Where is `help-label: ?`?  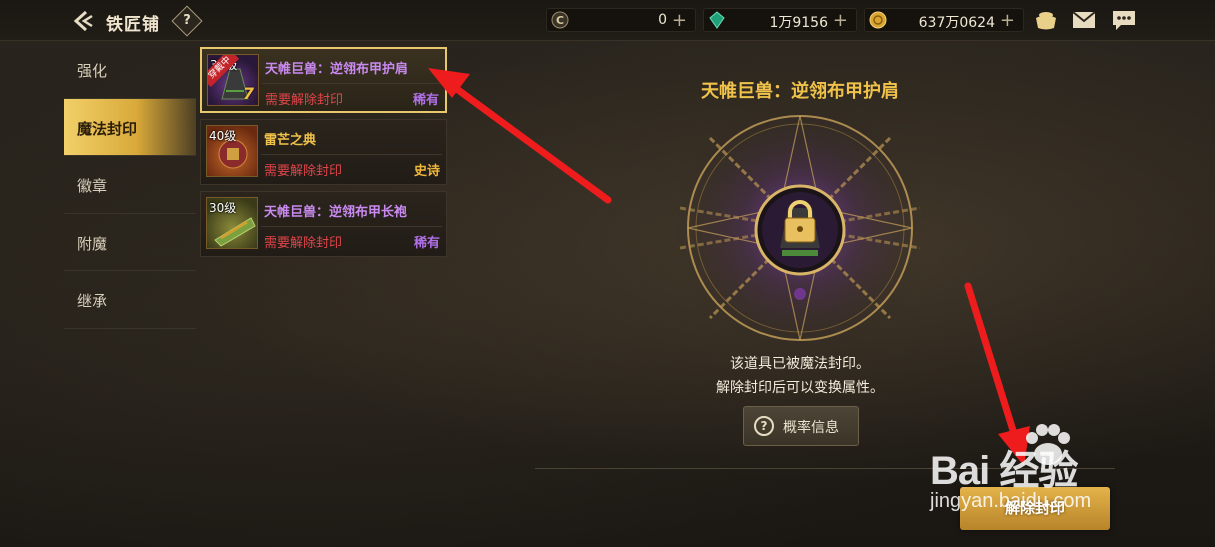 help-label: ? is located at coordinates (187, 20).